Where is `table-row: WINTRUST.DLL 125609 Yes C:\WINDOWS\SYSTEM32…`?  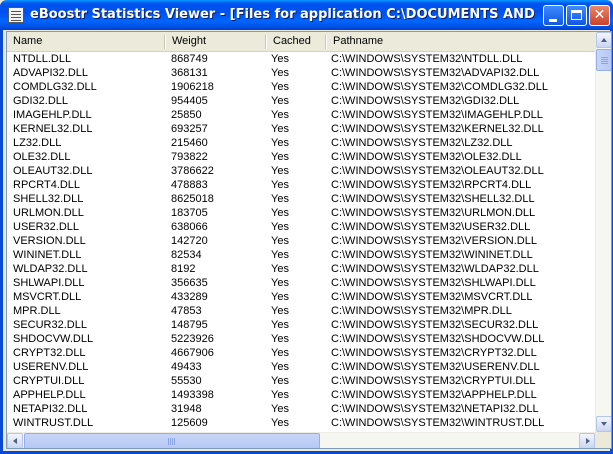 table-row: WINTRUST.DLL 125609 Yes C:\WINDOWS\SYSTEM32… is located at coordinates (301, 423).